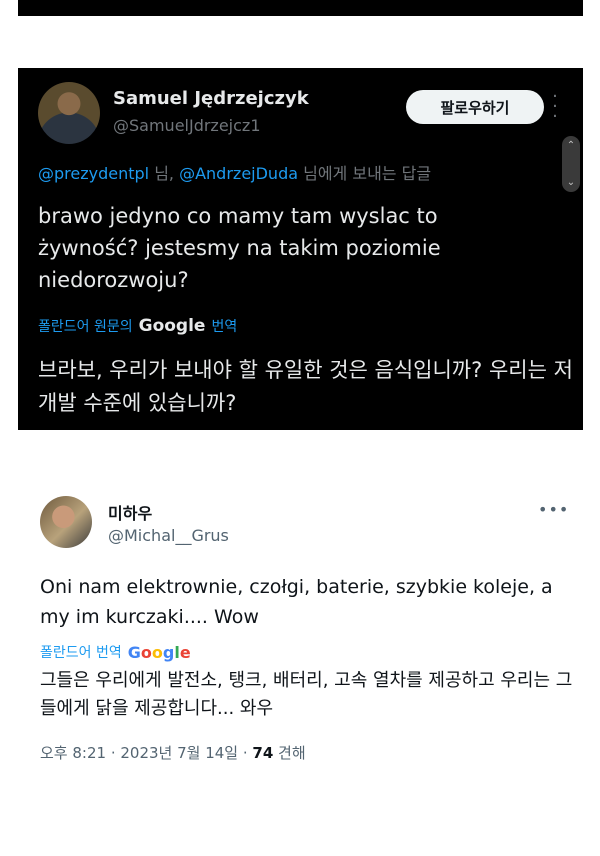  What do you see at coordinates (85, 327) in the screenshot?
I see `translate-prefix: 폴란드어 원문의` at bounding box center [85, 327].